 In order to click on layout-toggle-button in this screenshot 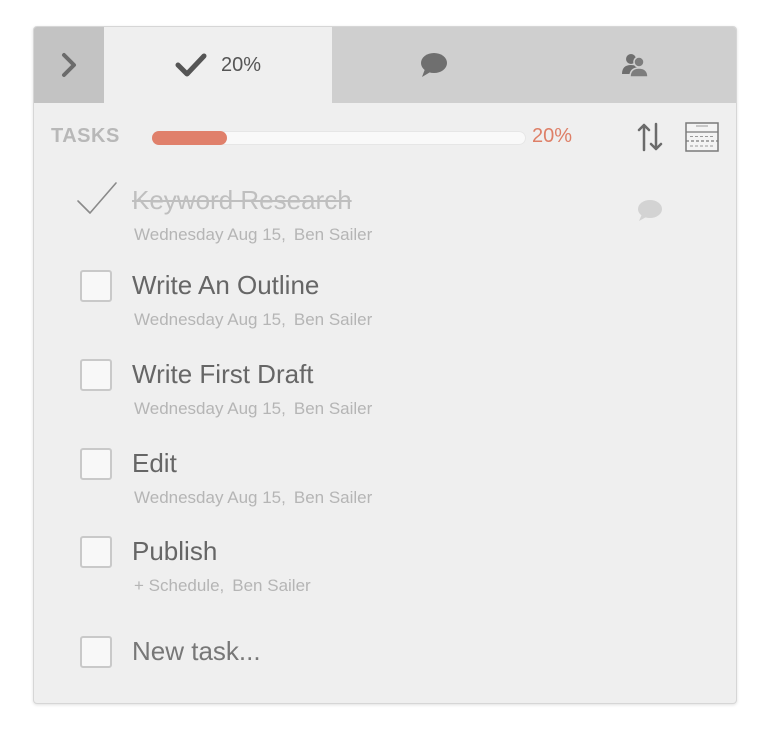, I will do `click(702, 137)`.